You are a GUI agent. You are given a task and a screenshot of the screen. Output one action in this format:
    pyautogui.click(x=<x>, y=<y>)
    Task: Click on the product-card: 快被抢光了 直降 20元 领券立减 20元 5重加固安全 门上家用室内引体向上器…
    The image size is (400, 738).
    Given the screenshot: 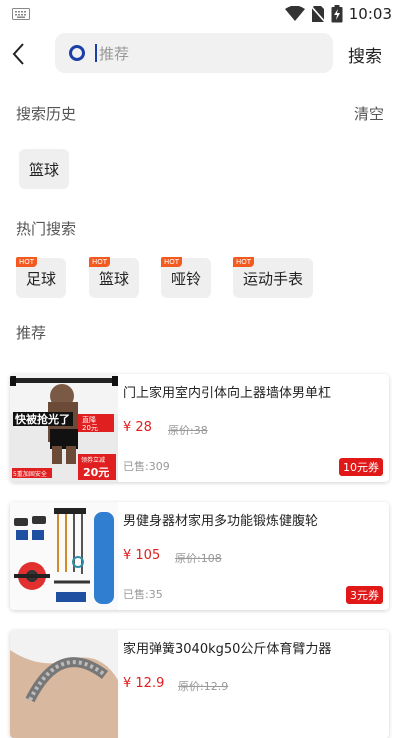 What is the action you would take?
    pyautogui.click(x=199, y=428)
    